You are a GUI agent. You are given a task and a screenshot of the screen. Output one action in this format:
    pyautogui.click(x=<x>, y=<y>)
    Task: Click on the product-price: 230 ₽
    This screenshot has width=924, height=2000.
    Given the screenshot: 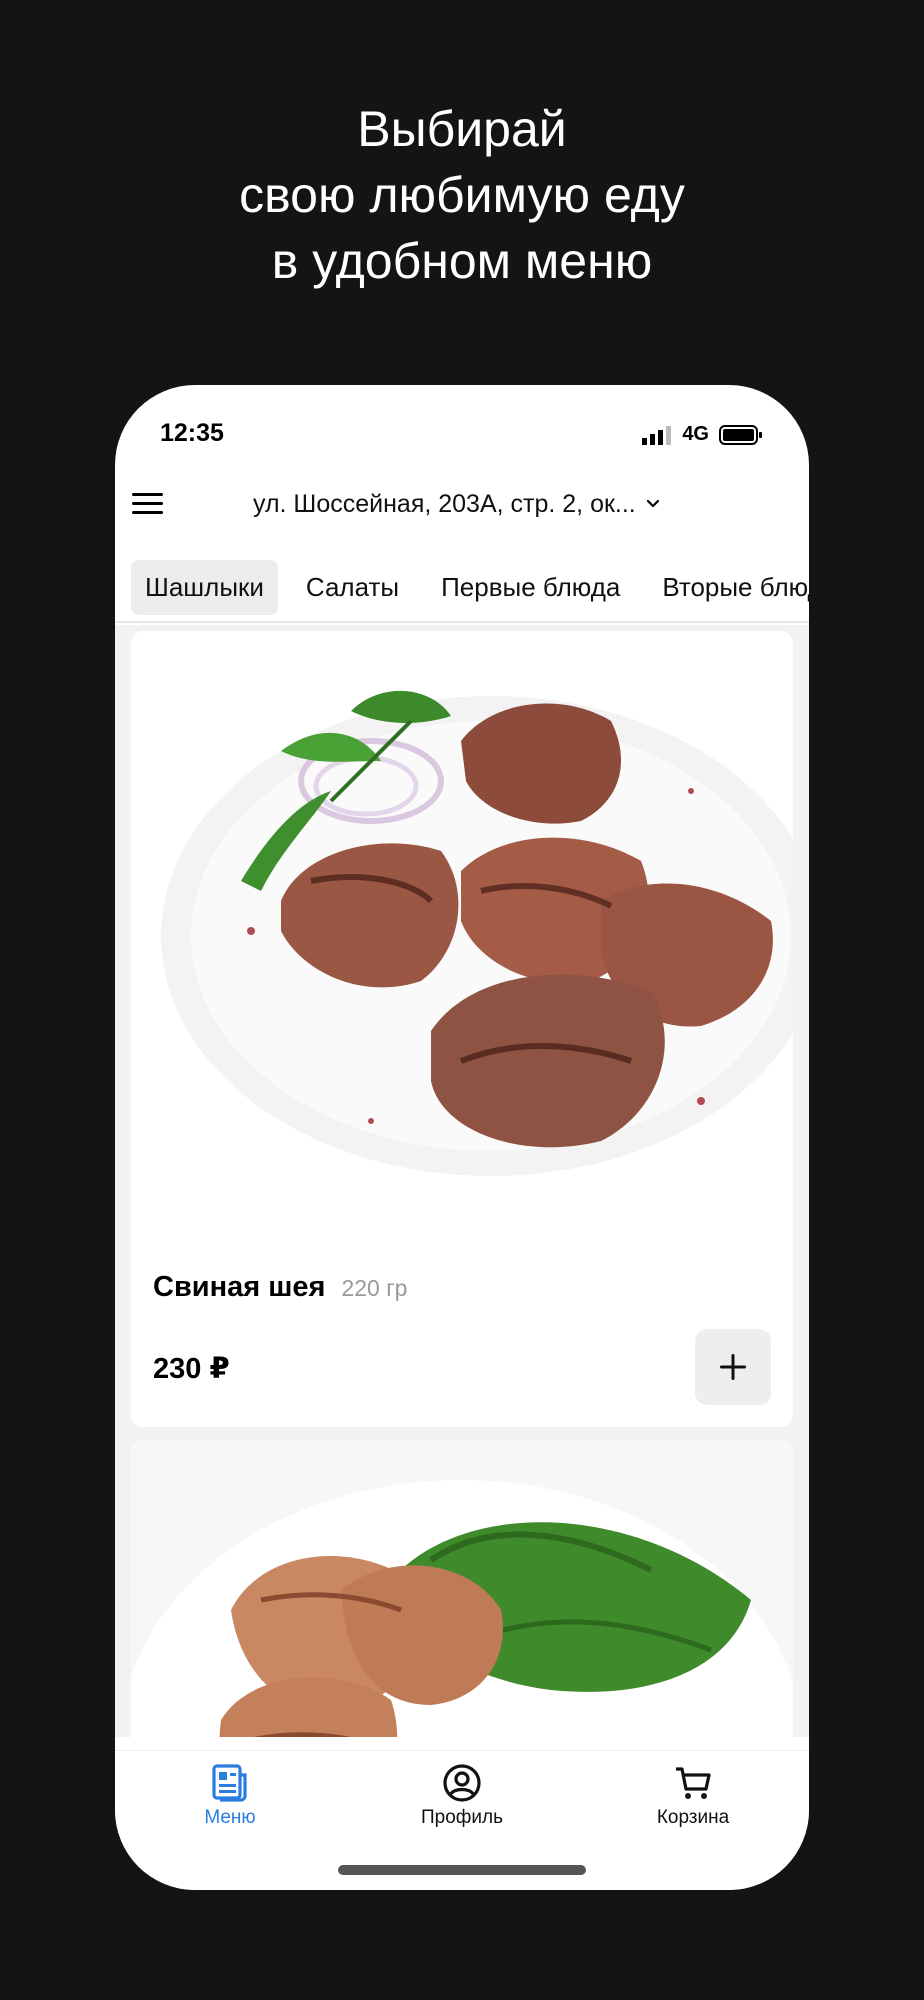 What is the action you would take?
    pyautogui.click(x=191, y=1369)
    